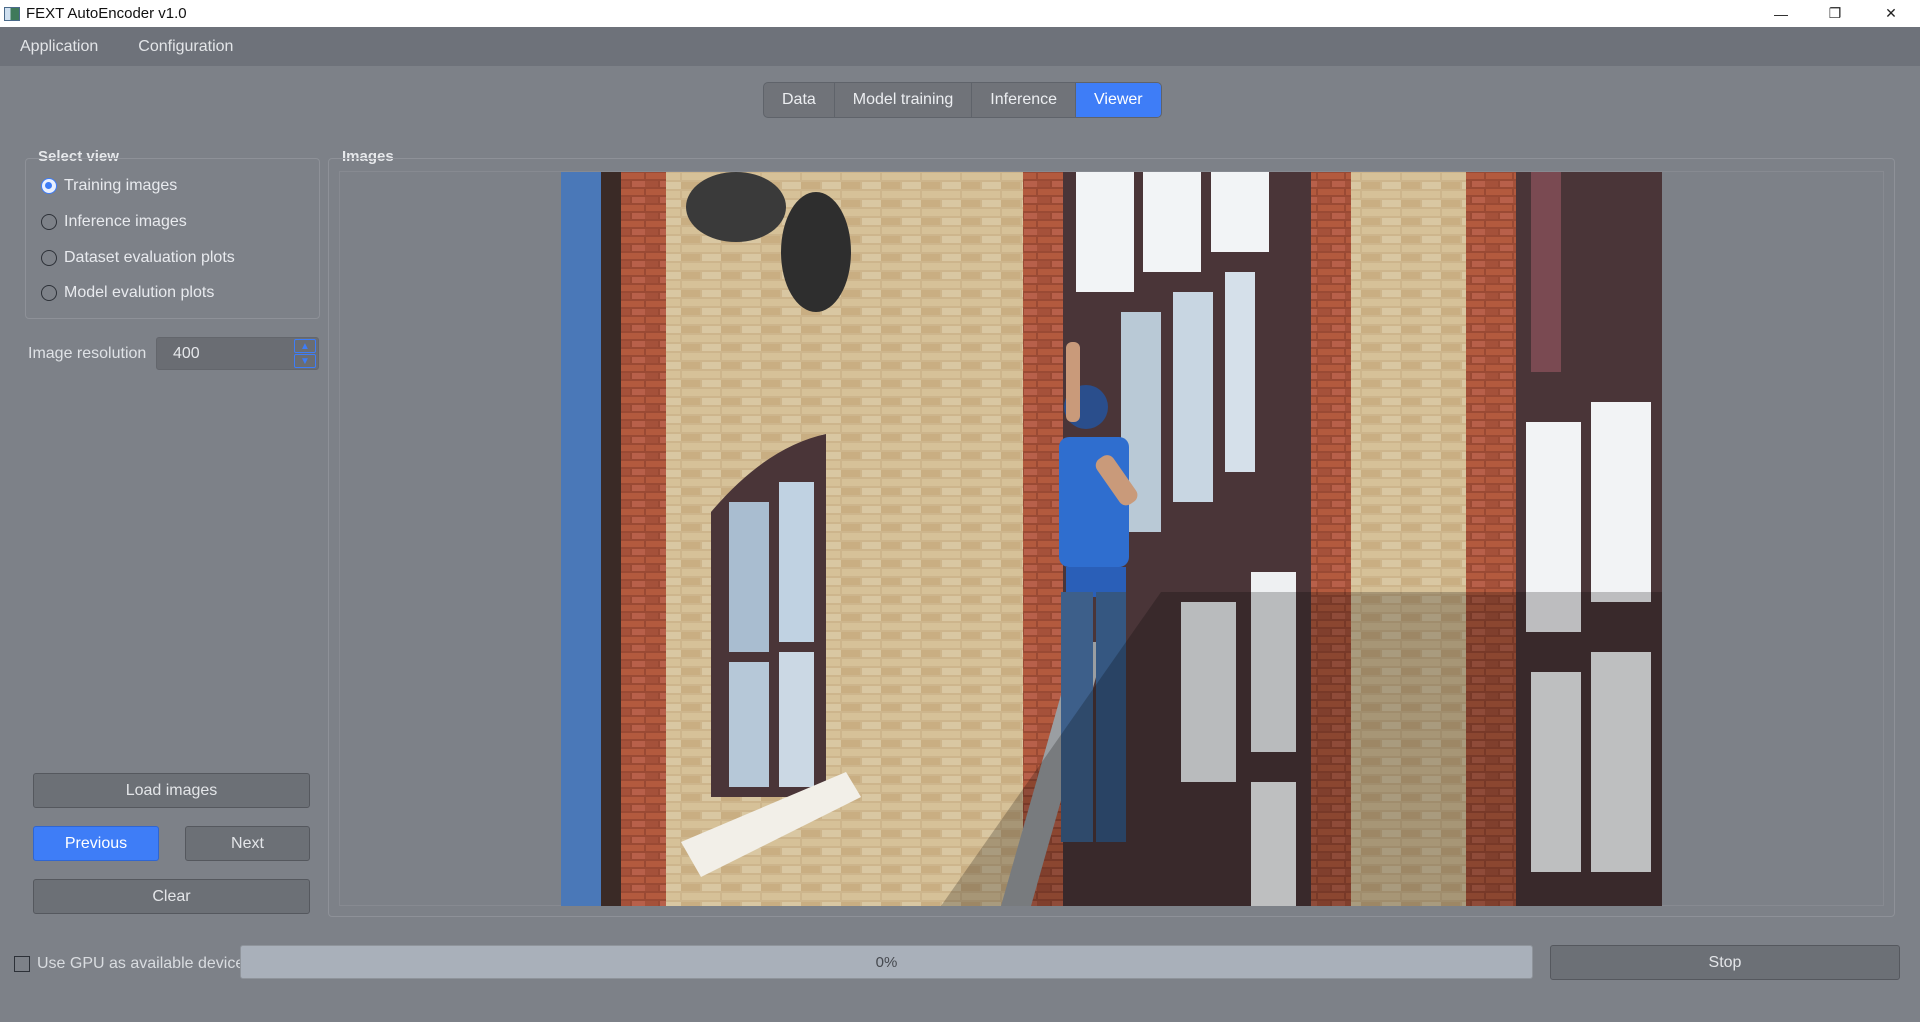 This screenshot has height=1022, width=1920. What do you see at coordinates (49, 186) in the screenshot?
I see `radio-checked-icon` at bounding box center [49, 186].